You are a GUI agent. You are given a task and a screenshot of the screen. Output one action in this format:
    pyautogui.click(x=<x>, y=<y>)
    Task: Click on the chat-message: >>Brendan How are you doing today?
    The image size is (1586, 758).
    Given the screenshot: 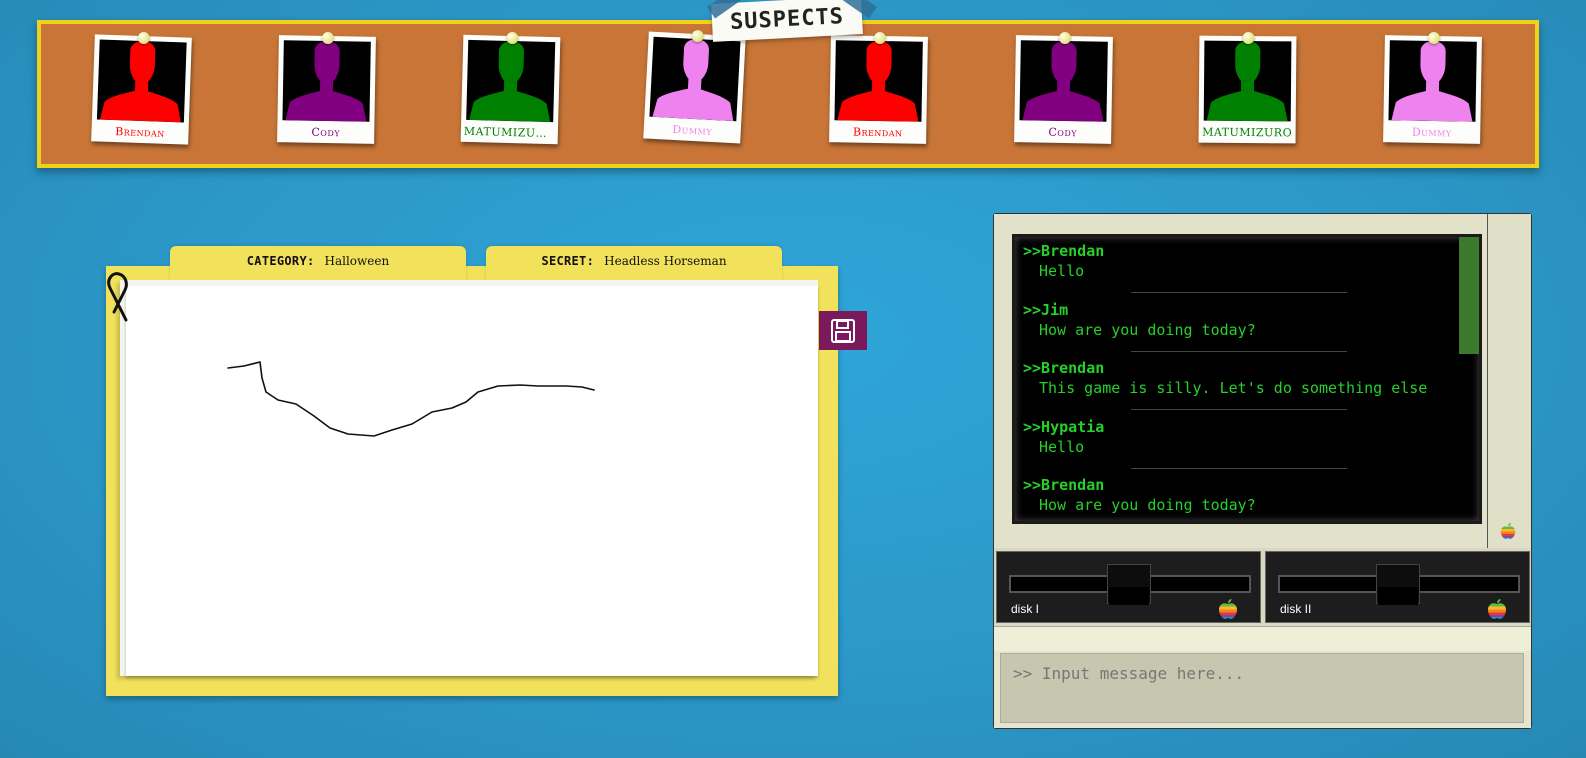 What is the action you would take?
    pyautogui.click(x=1243, y=495)
    